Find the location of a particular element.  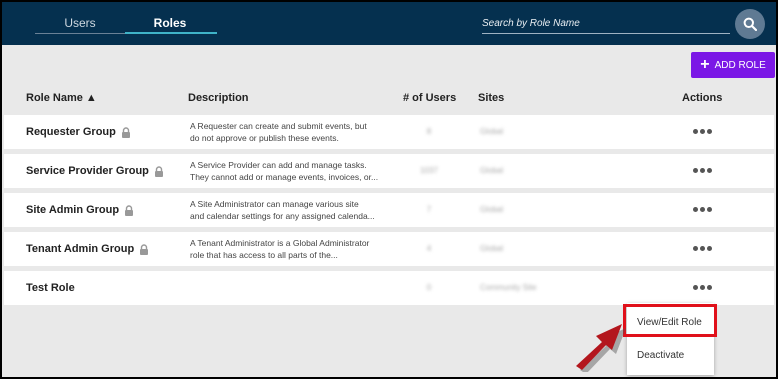

role-name-cell: Tenant Admin Group is located at coordinates (87, 249).